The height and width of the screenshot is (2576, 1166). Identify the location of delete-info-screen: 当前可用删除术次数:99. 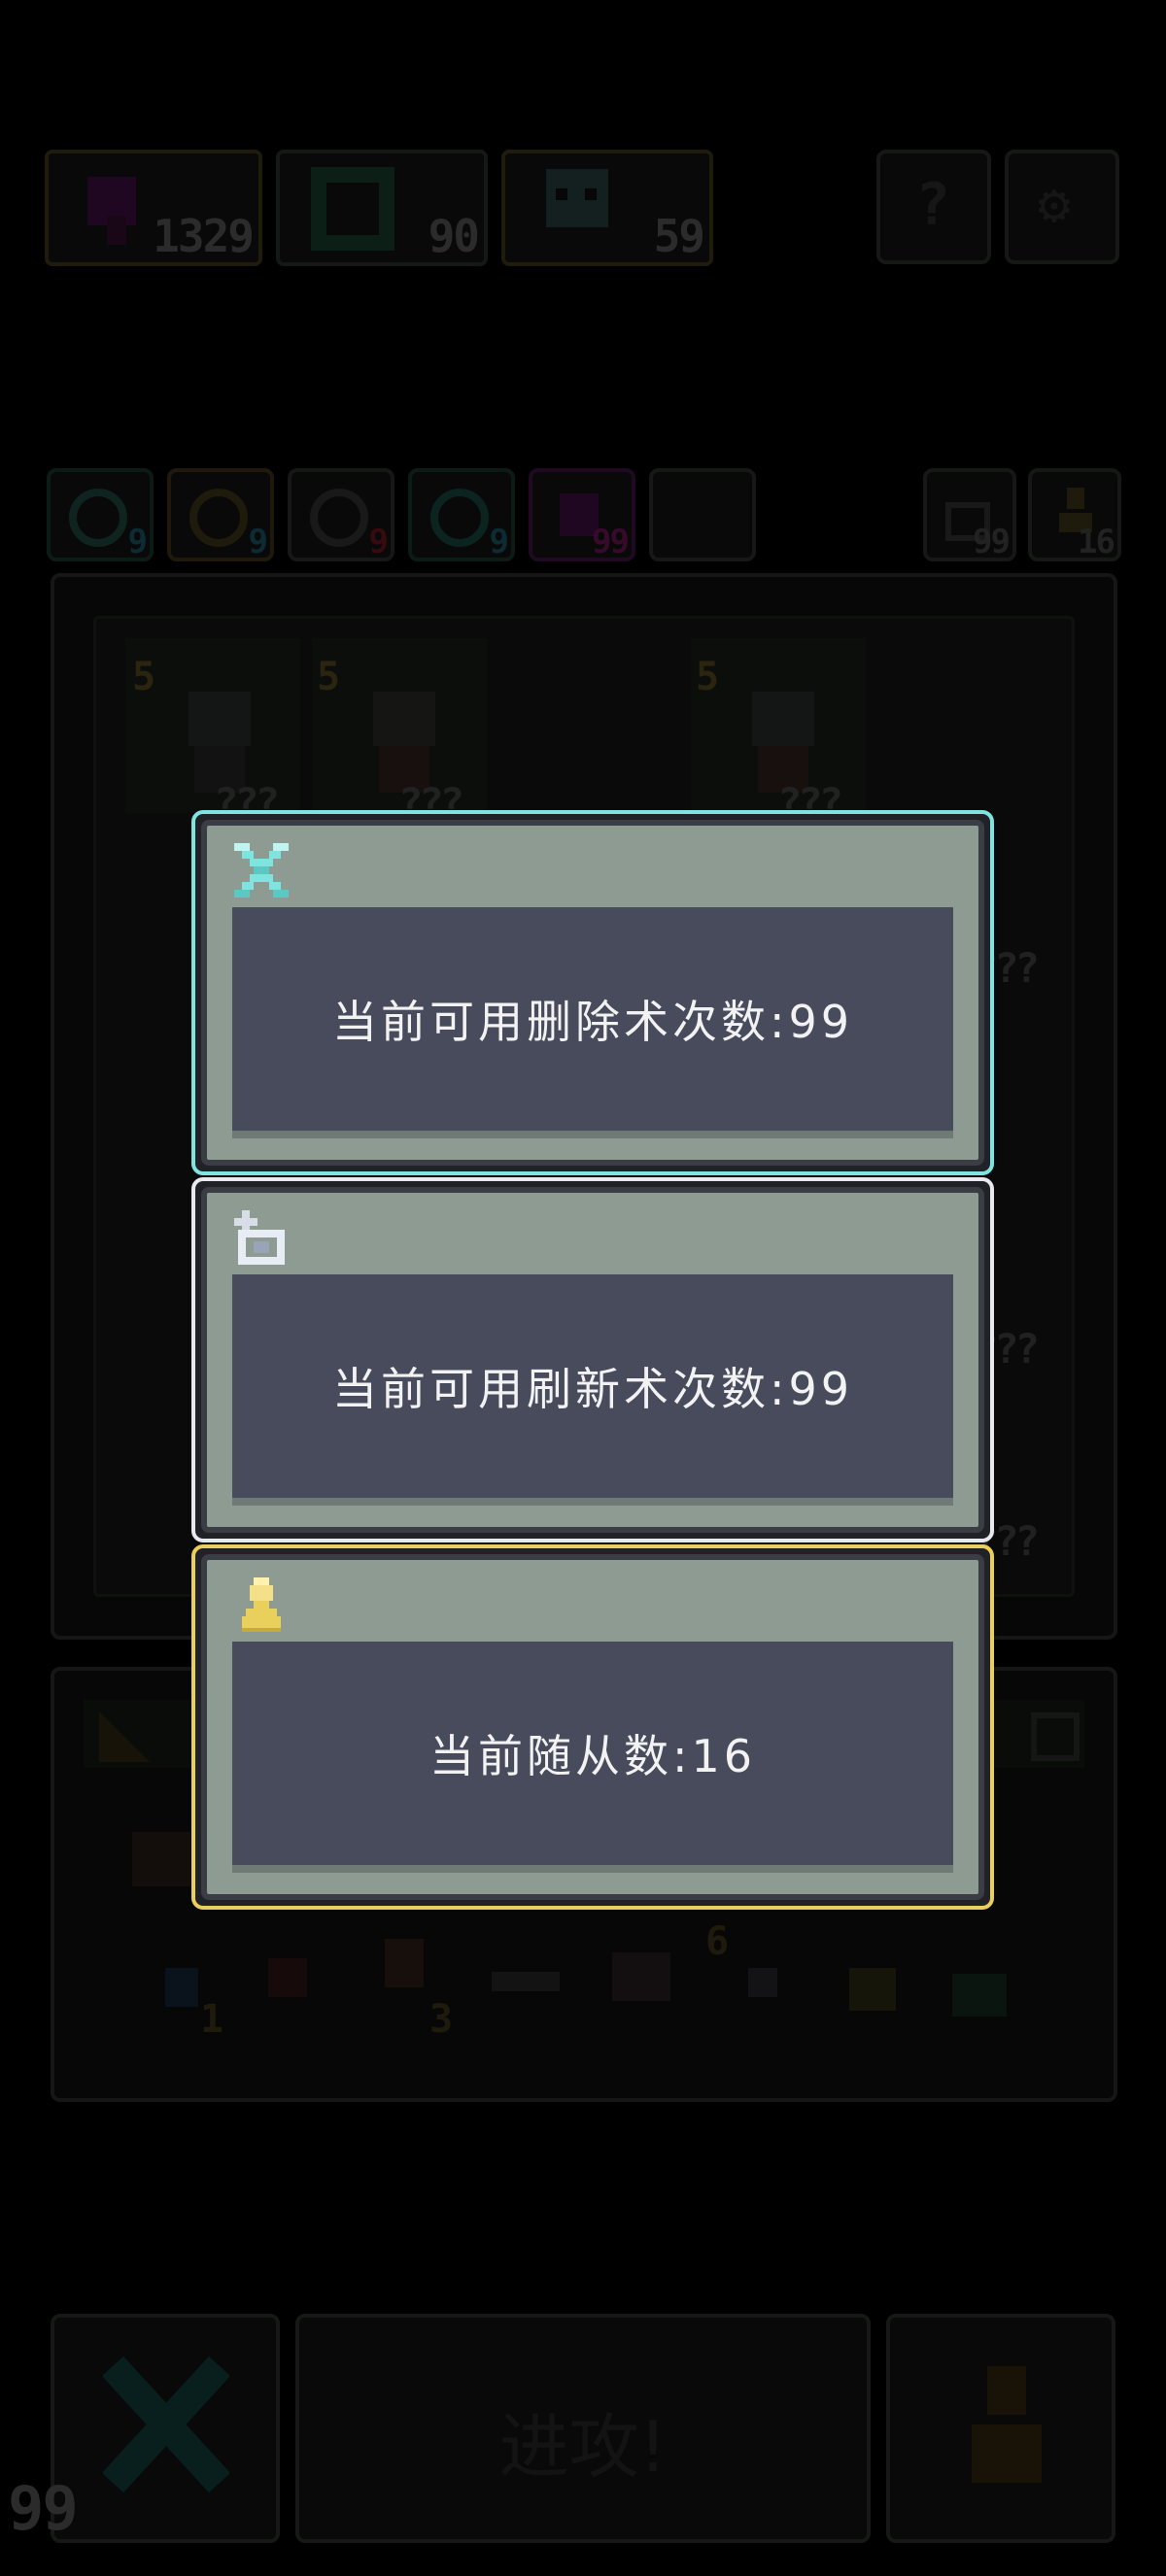
(592, 1022).